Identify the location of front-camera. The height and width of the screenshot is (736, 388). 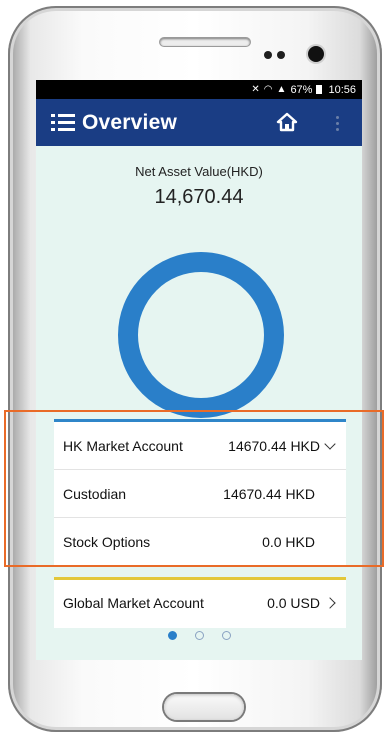
(316, 54).